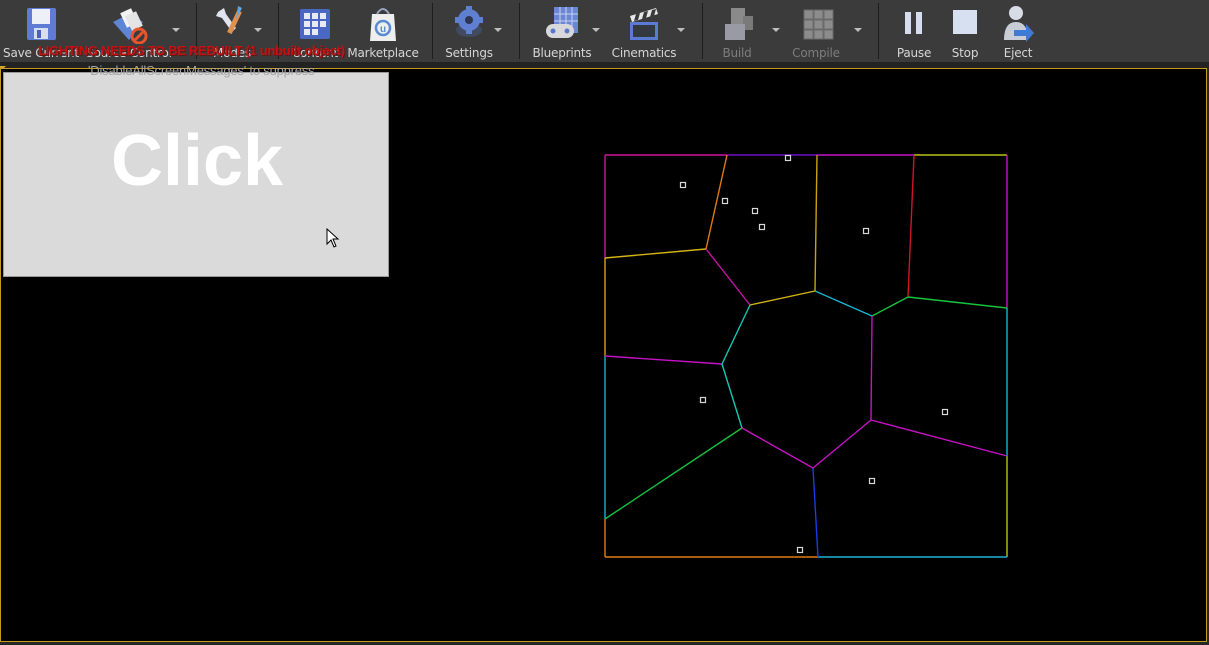 The image size is (1209, 645). What do you see at coordinates (333, 238) in the screenshot?
I see `mouse-cursor-icon` at bounding box center [333, 238].